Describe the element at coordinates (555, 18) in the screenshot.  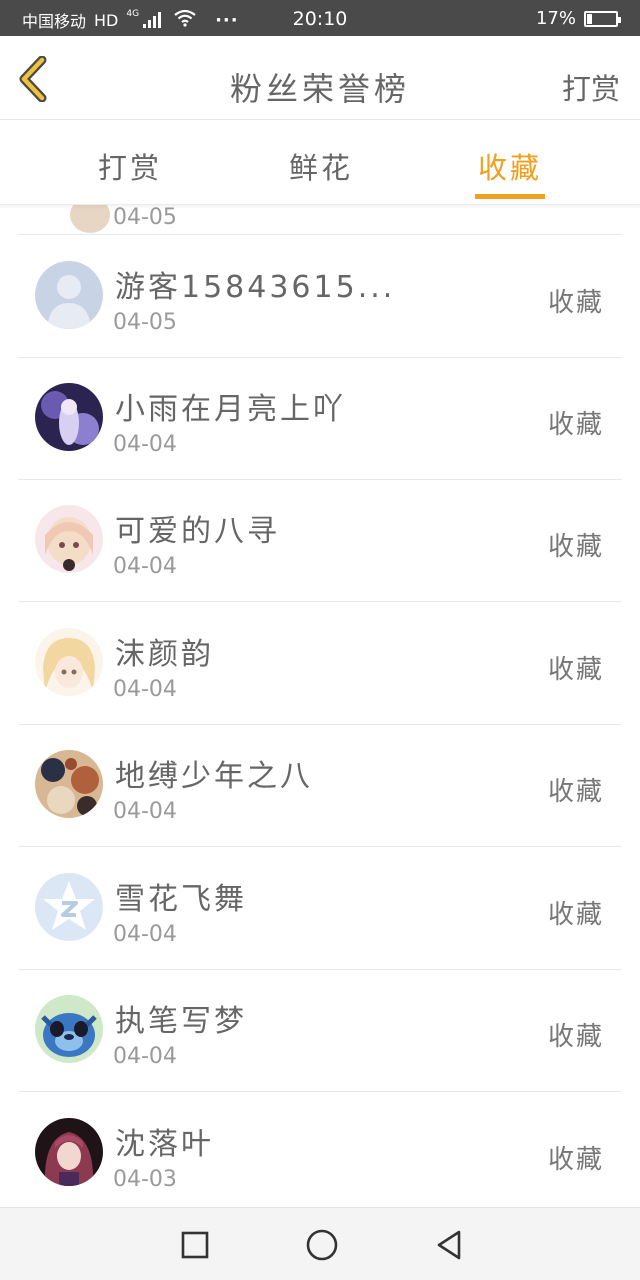
I see `battery-percent: 17%` at that location.